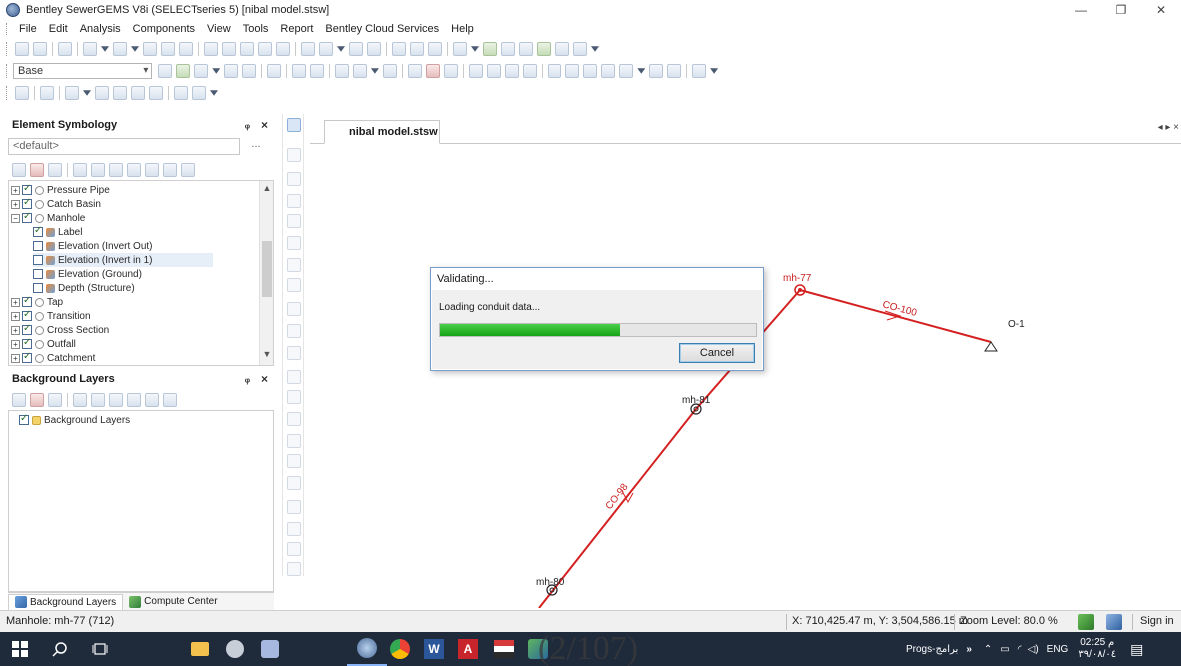 The height and width of the screenshot is (666, 1181). Describe the element at coordinates (264, 125) in the screenshot. I see `close-icon: ×` at that location.